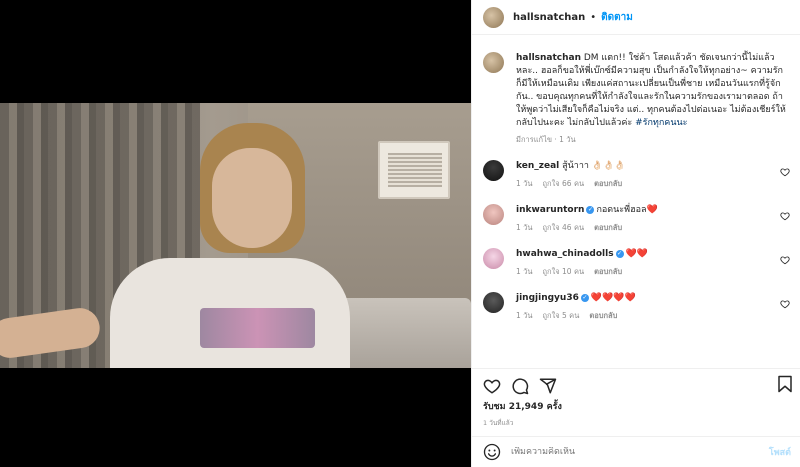 Image resolution: width=800 pixels, height=467 pixels. I want to click on person-face, so click(252, 198).